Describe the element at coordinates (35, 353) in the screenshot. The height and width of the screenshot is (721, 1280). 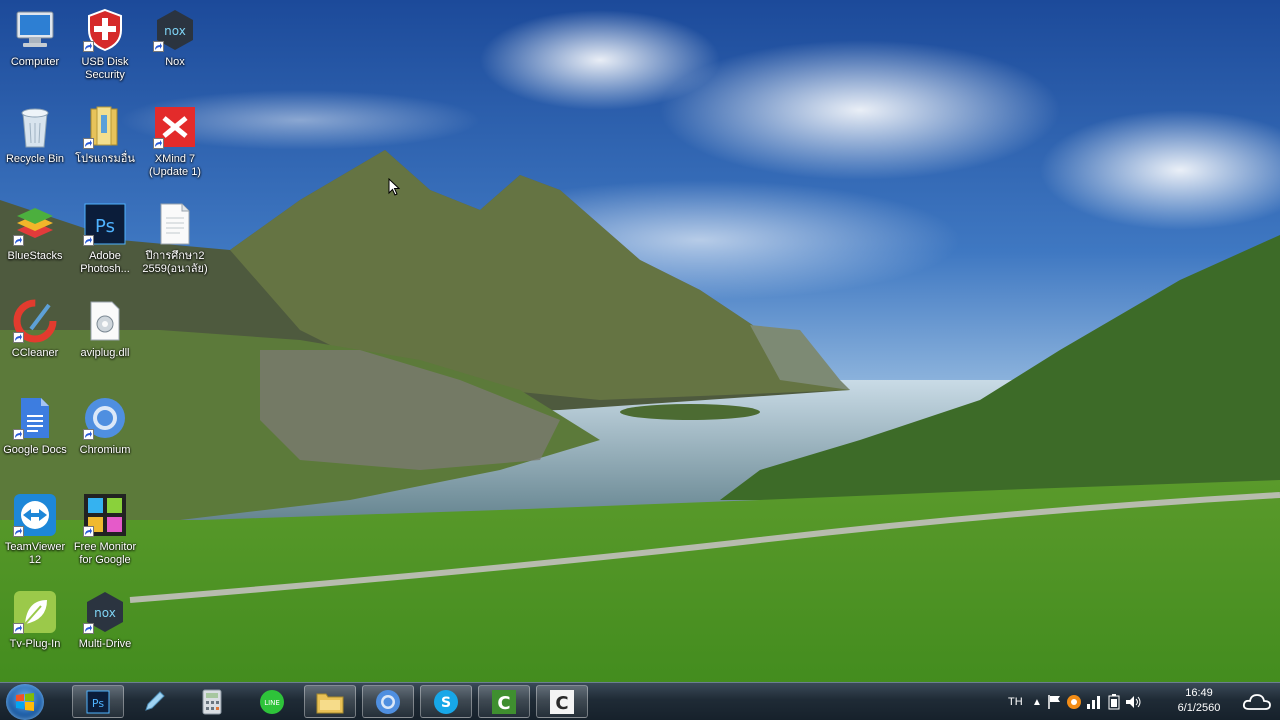
I see `icon-label: CCleaner` at that location.